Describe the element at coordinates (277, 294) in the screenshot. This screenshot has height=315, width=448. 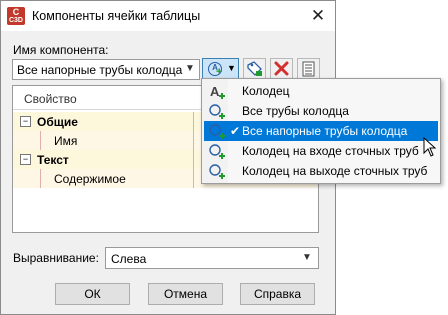
I see `help-button: Справка` at that location.